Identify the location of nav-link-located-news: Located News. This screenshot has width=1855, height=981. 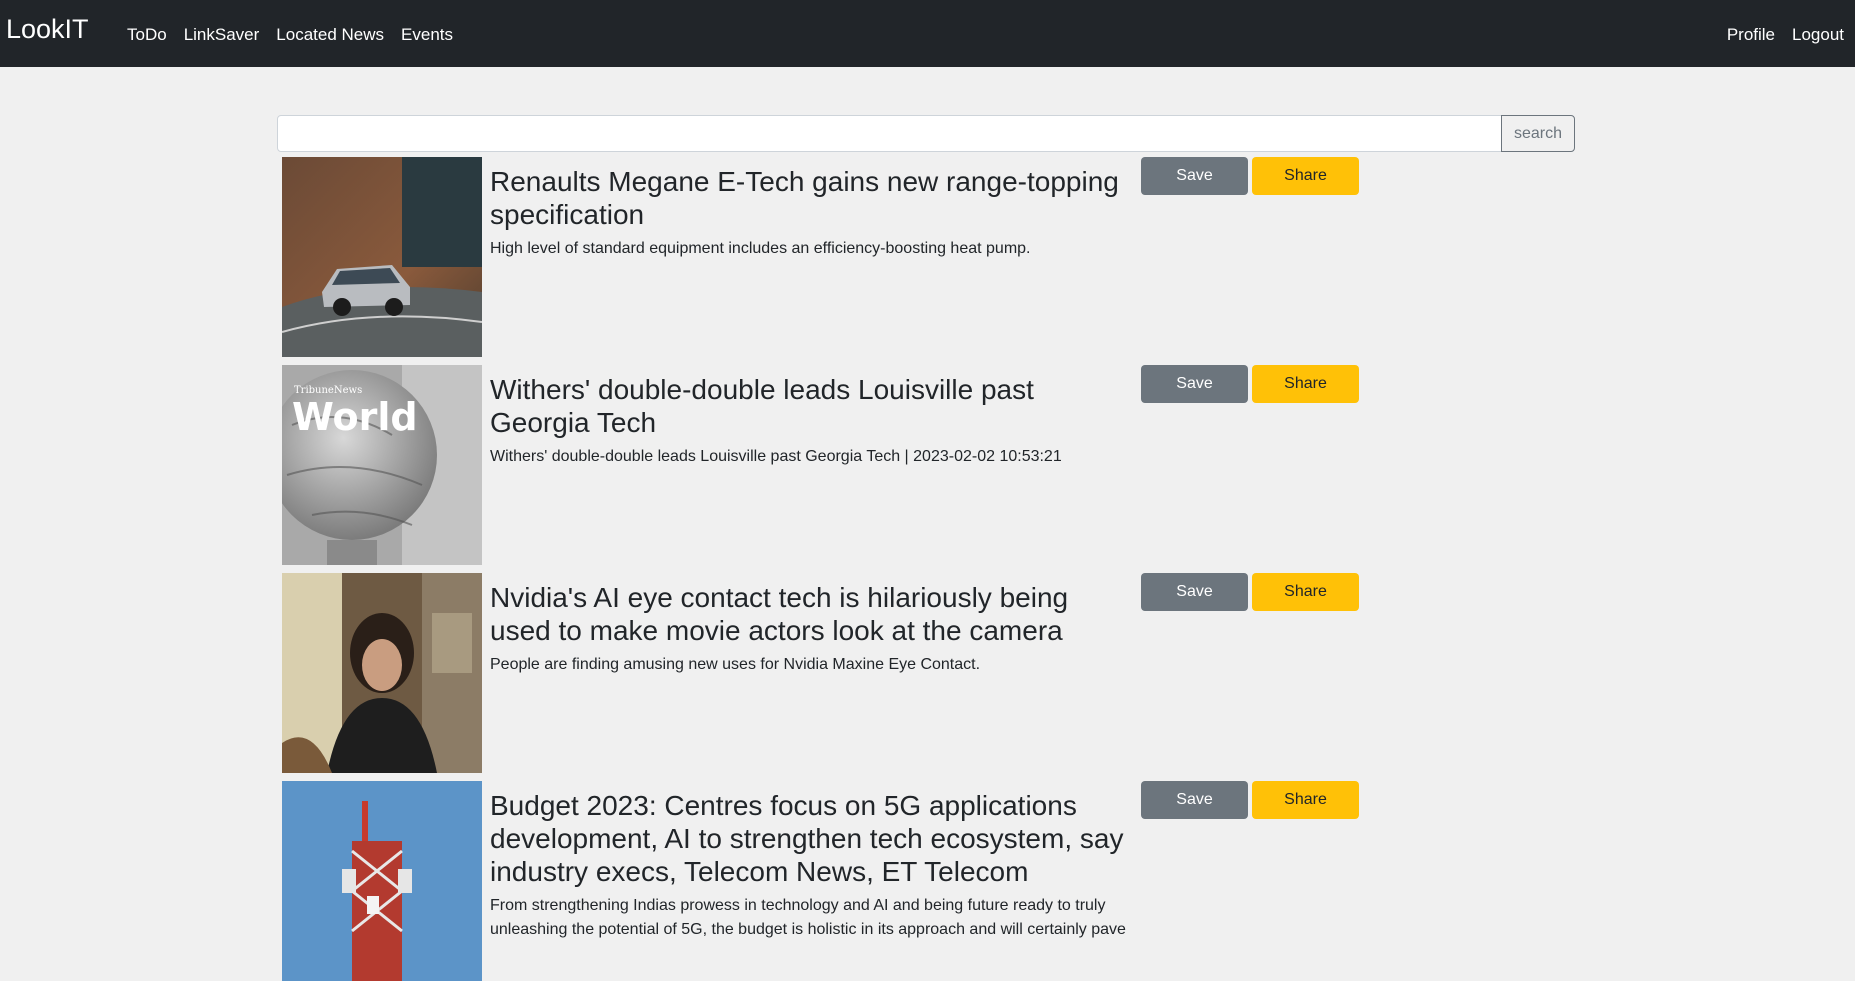
(330, 35).